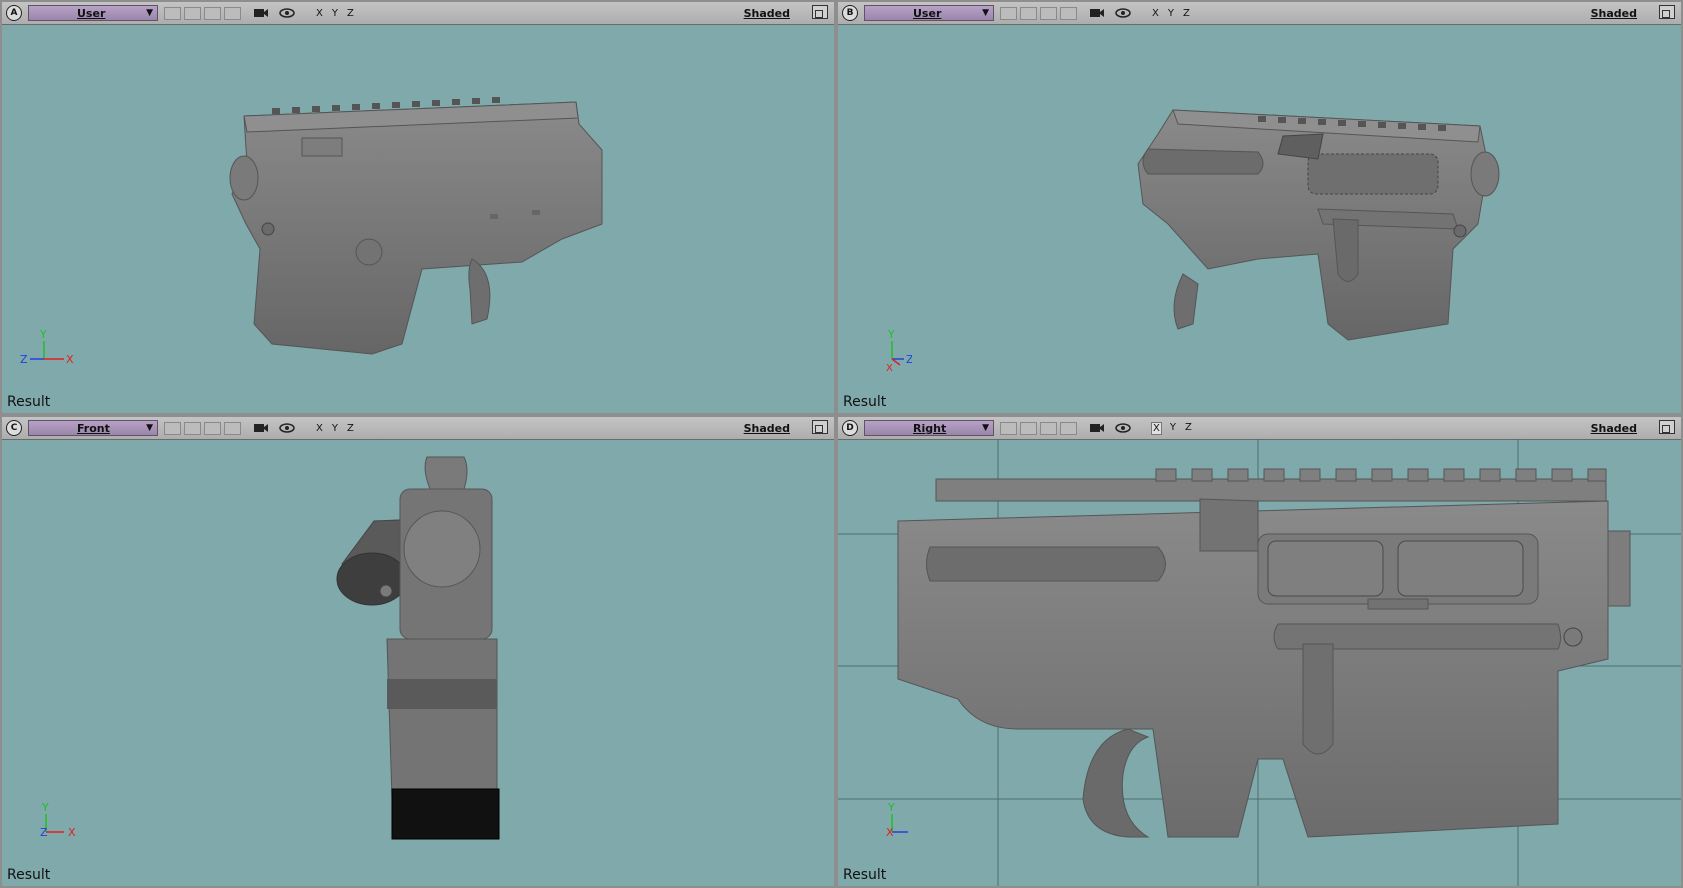 This screenshot has height=888, width=1683. I want to click on viewport-letter: A, so click(14, 13).